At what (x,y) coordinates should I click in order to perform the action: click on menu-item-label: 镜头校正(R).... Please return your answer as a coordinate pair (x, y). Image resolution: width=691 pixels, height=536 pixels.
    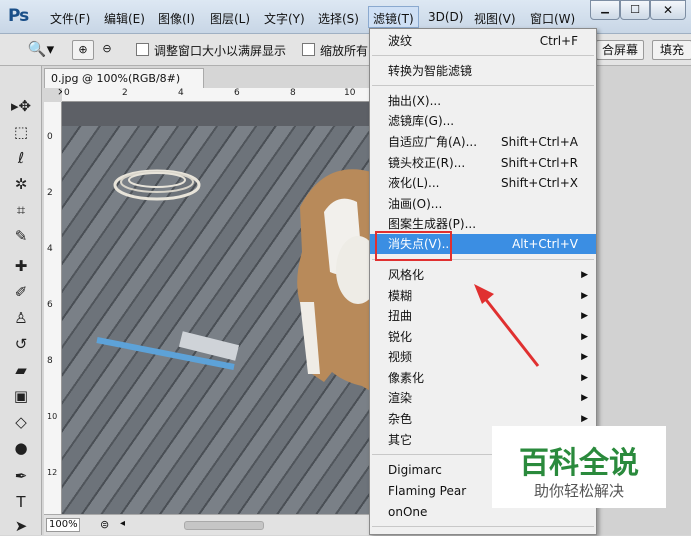
    Looking at the image, I should click on (427, 163).